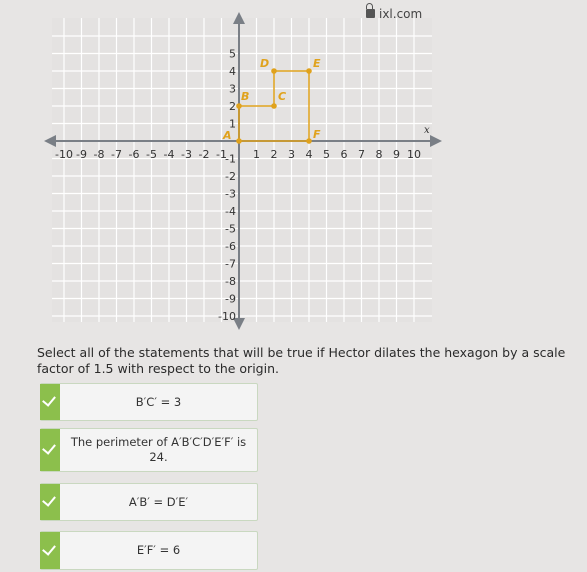  I want to click on x-tick-label: -8, so click(99, 154).